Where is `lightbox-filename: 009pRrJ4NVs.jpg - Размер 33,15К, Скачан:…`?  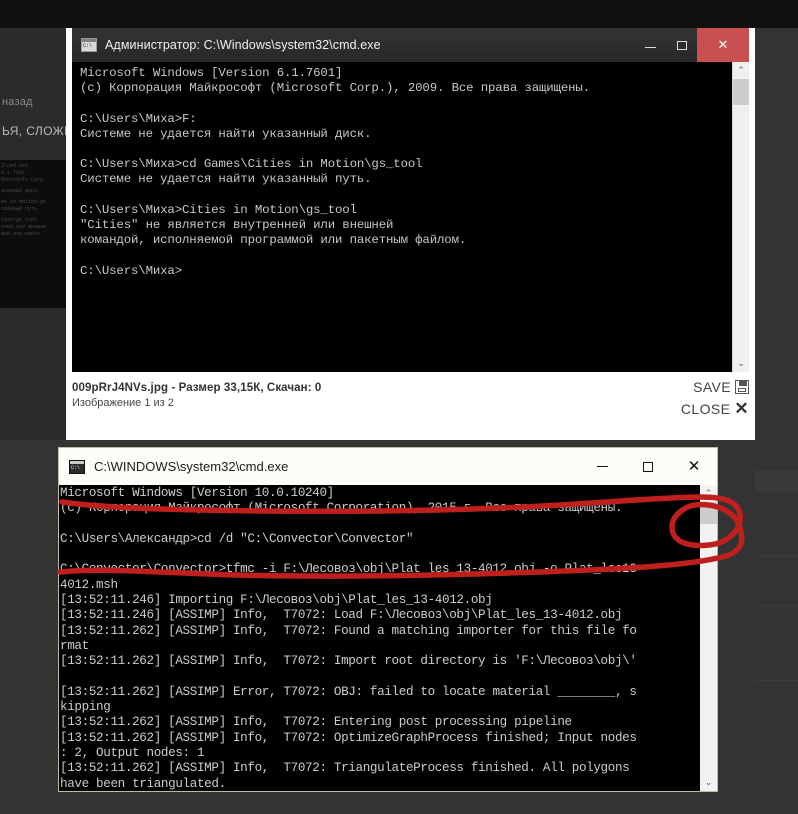
lightbox-filename: 009pRrJ4NVs.jpg - Размер 33,15К, Скачан:… is located at coordinates (197, 388).